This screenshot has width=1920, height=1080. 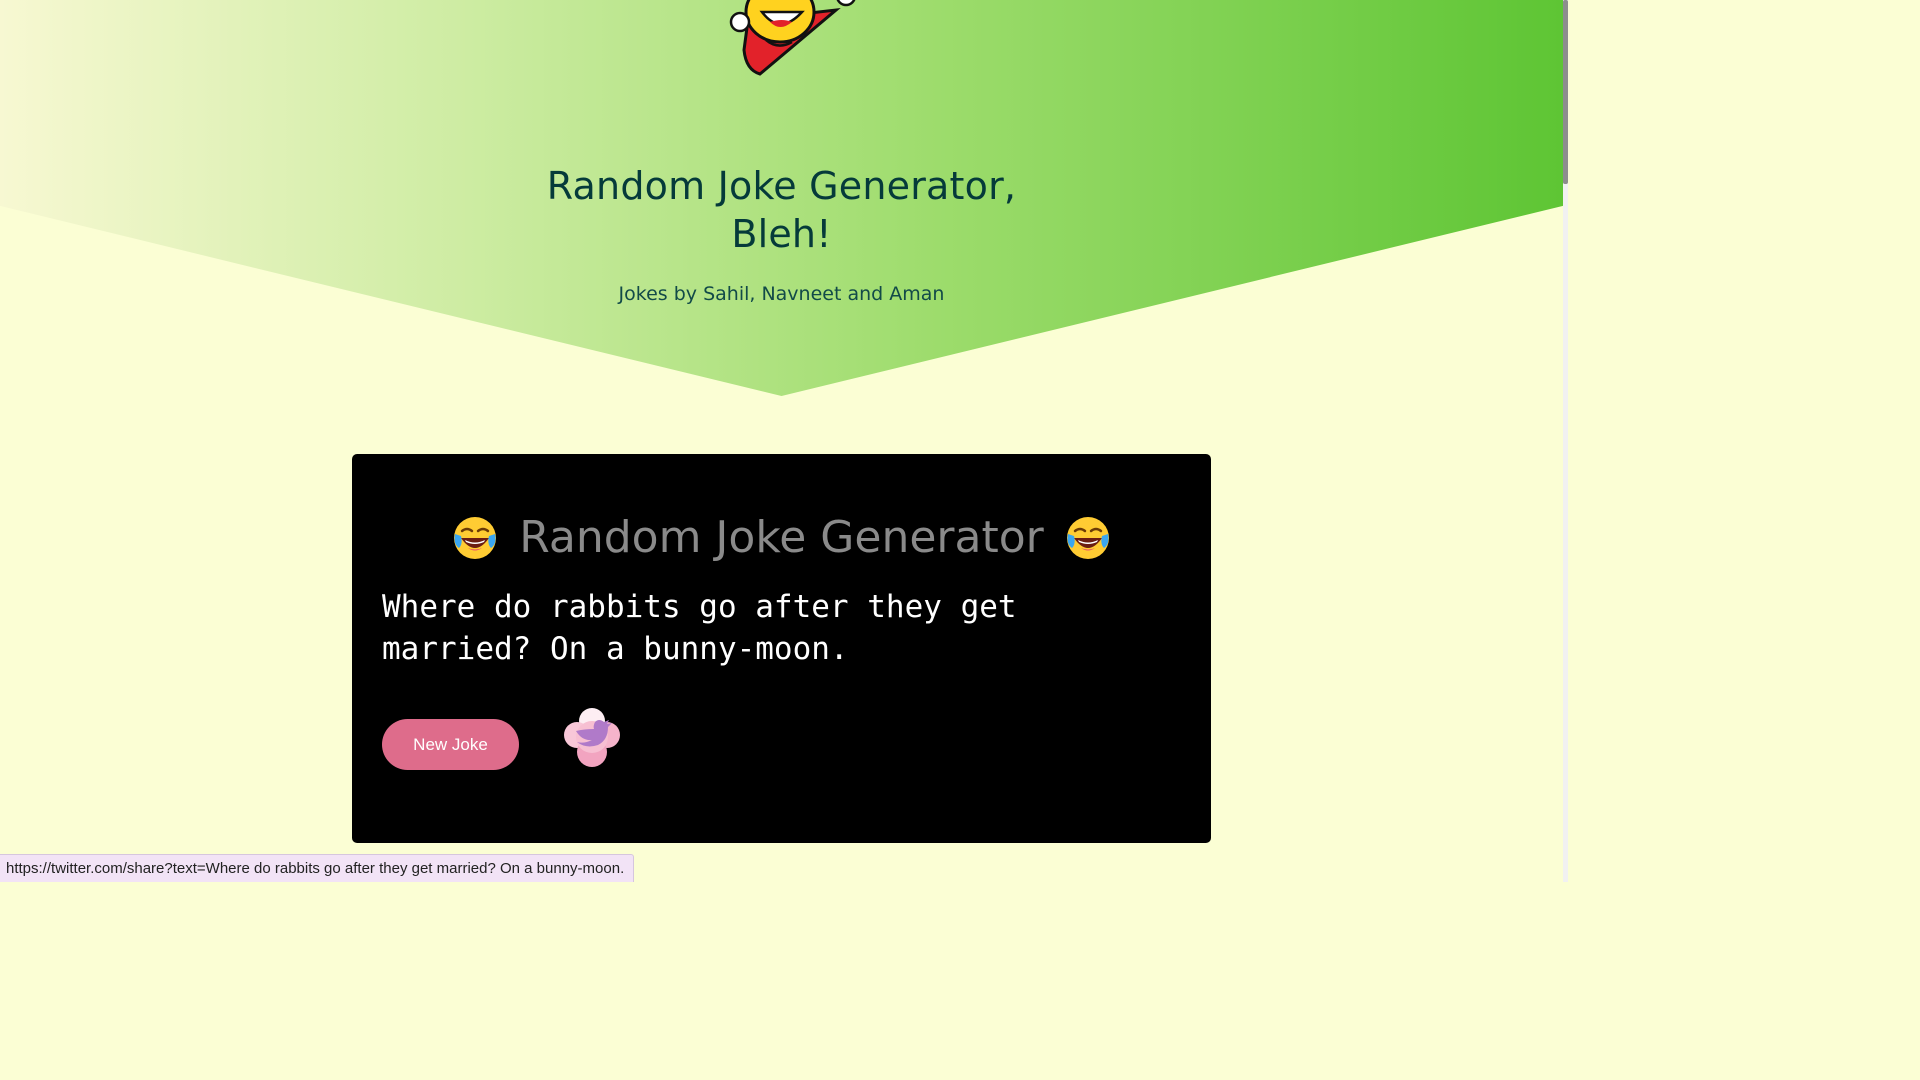 I want to click on scrollbar-track, so click(x=1565, y=441).